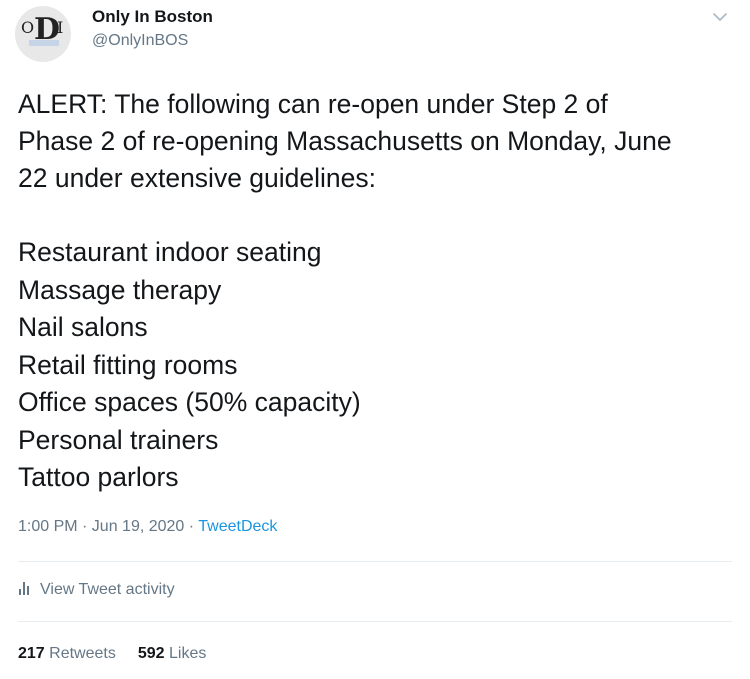 Image resolution: width=750 pixels, height=679 pixels. Describe the element at coordinates (120, 289) in the screenshot. I see `list-item: Massage therapy` at that location.